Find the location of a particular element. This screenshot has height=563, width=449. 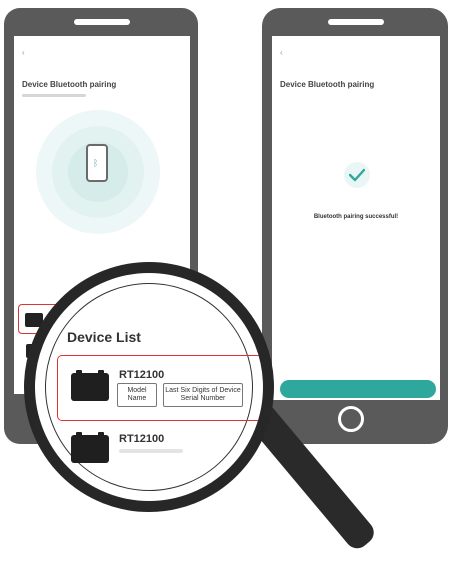

success-message: Bluetooth pairing successful! is located at coordinates (356, 217).